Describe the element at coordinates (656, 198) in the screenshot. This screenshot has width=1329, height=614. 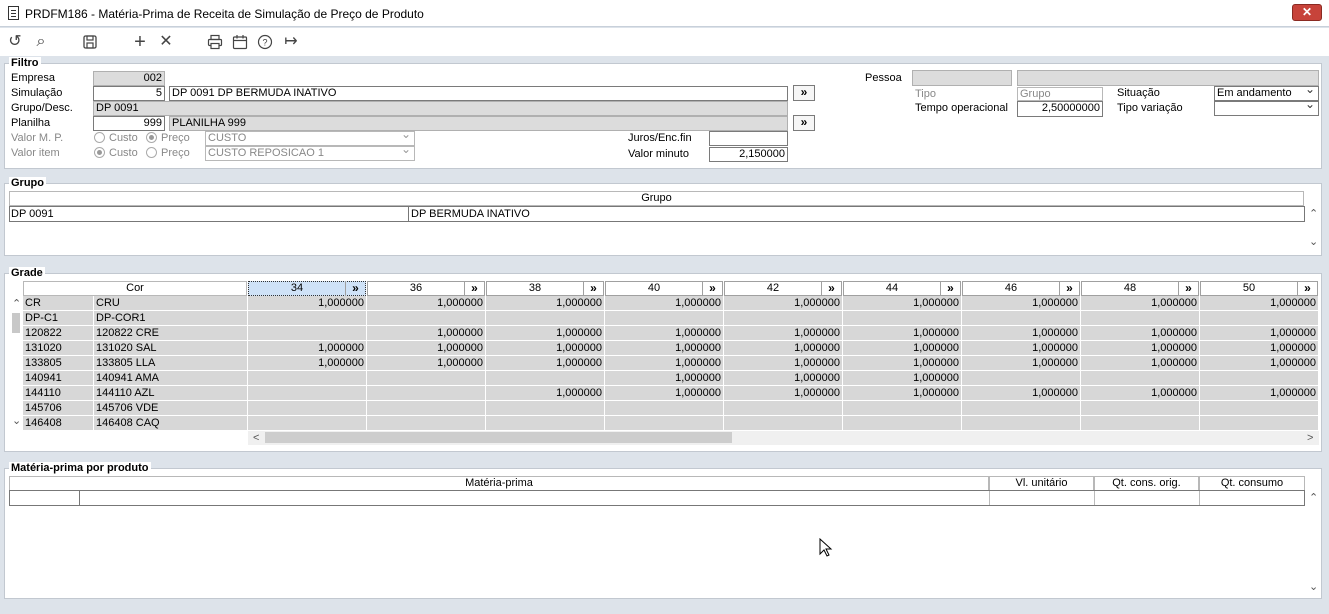
I see `grupo-column-header: Grupo` at that location.